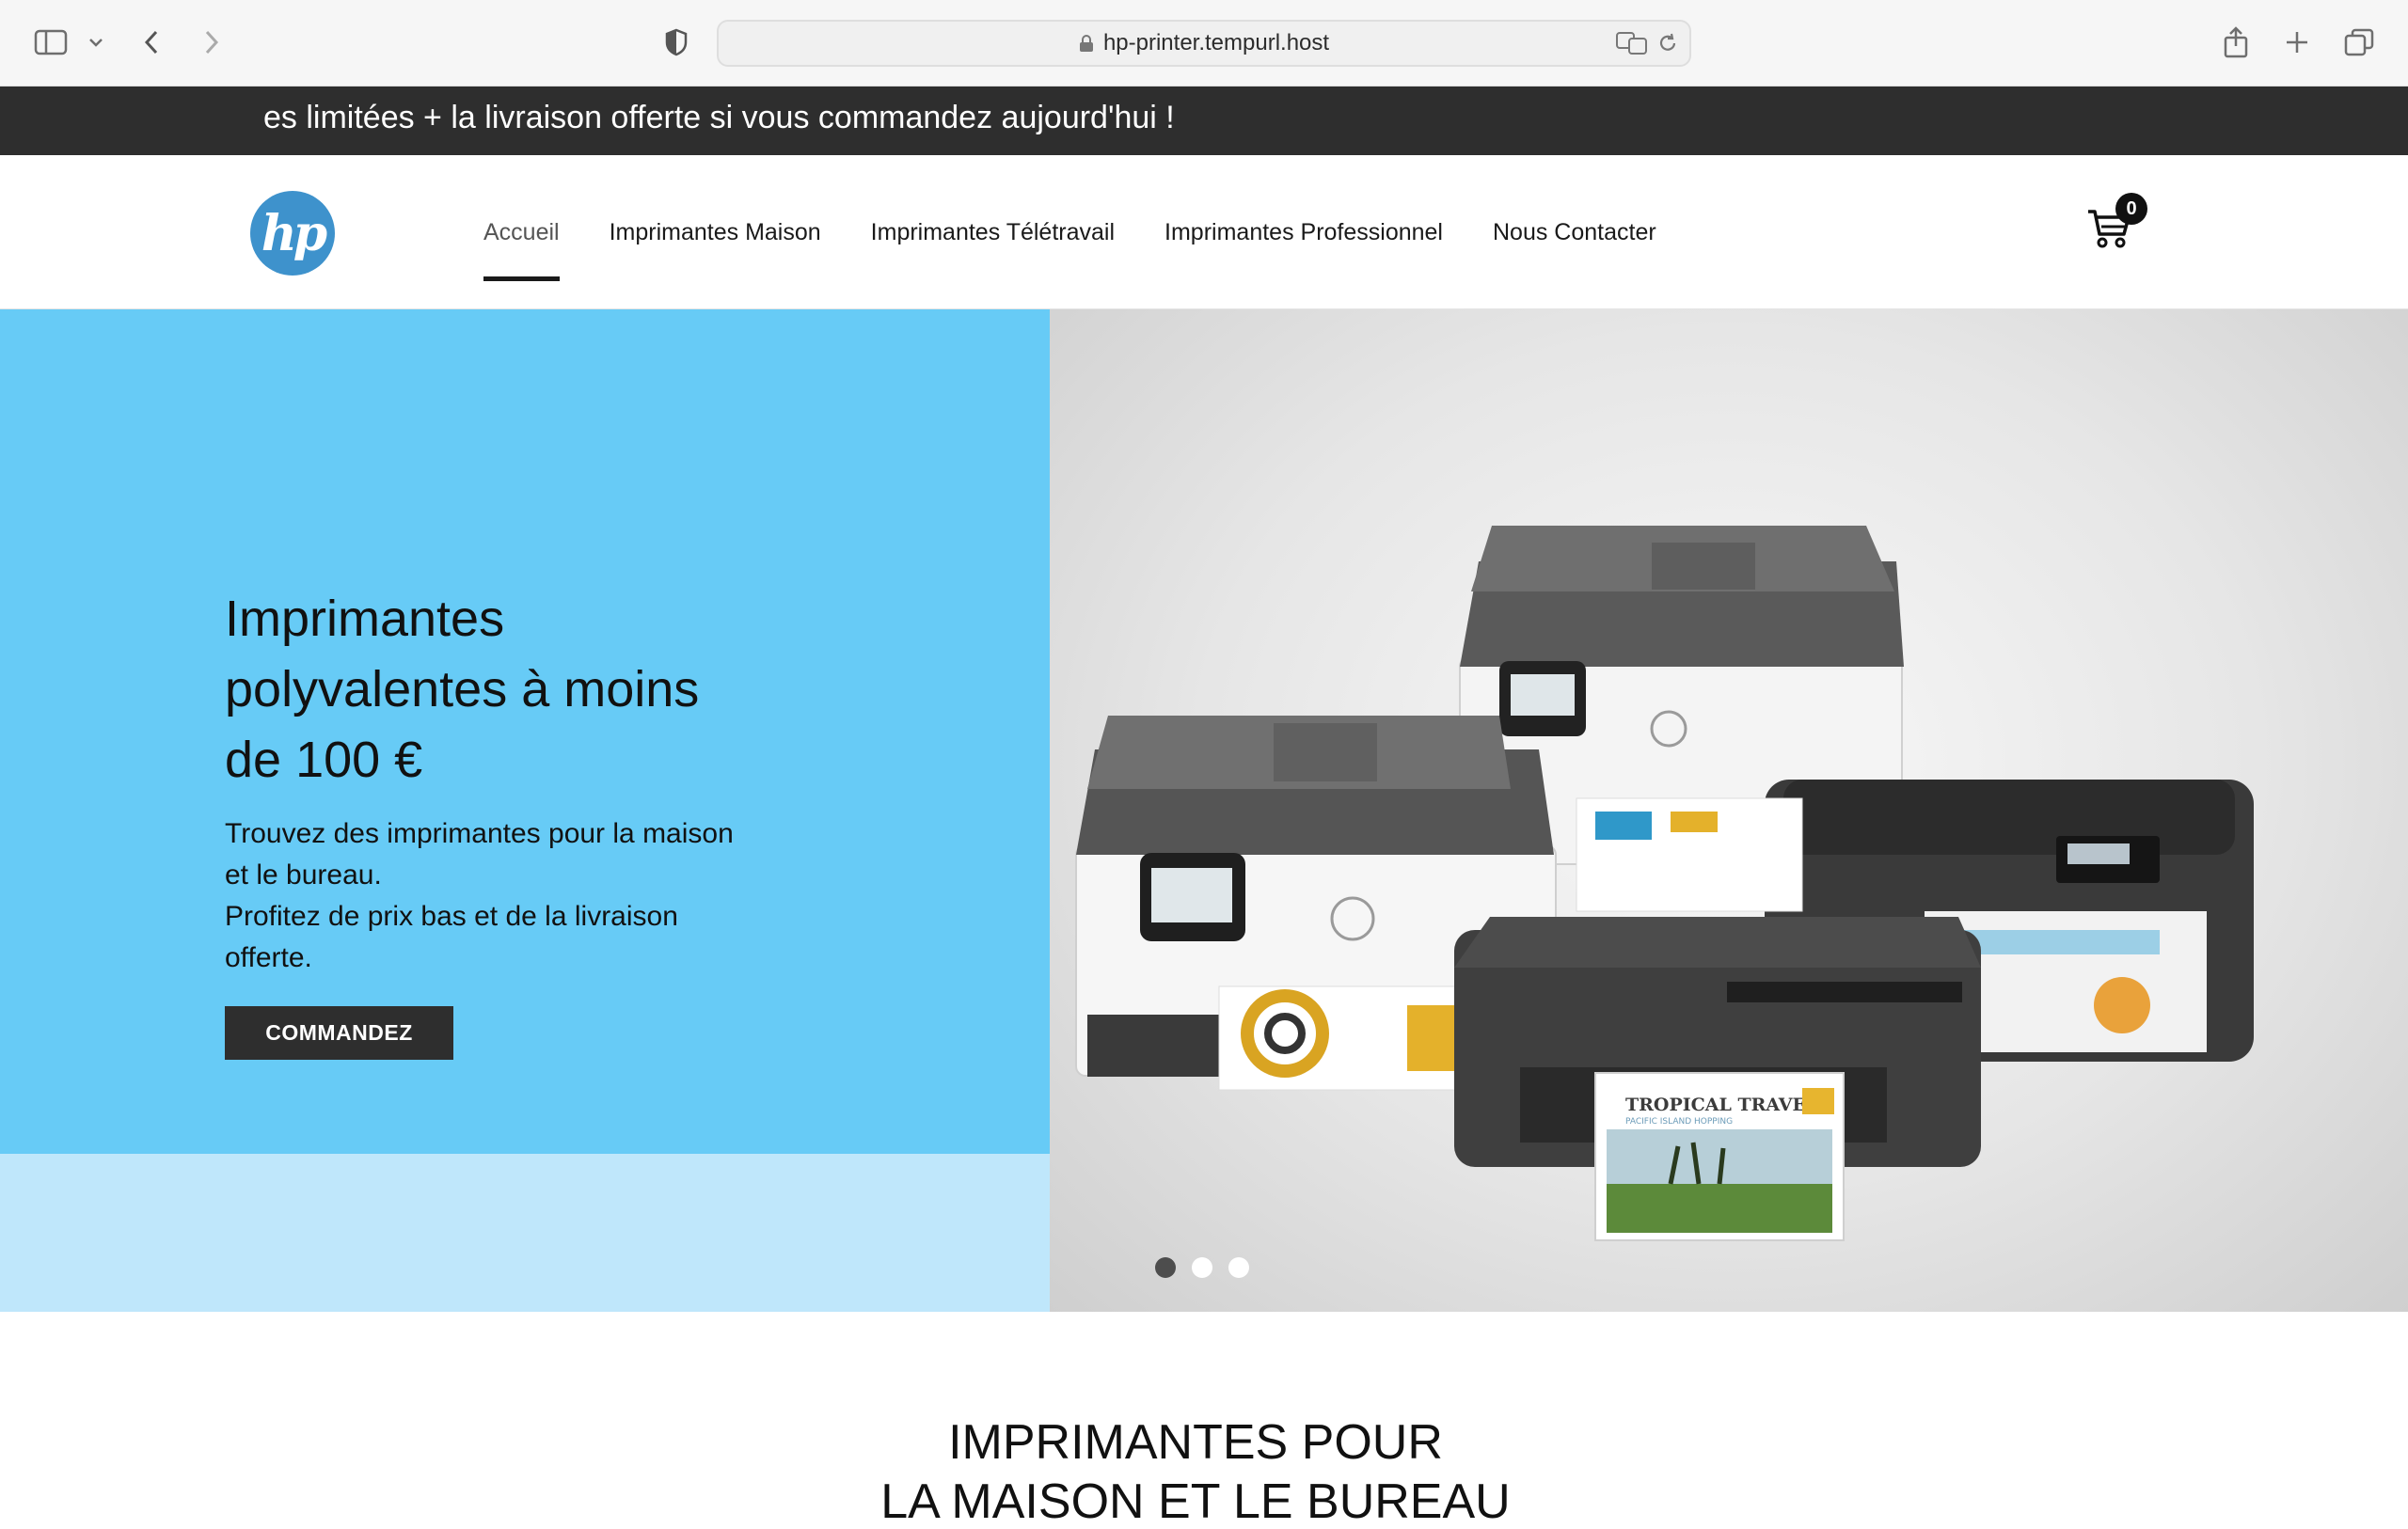  I want to click on slider-dots, so click(1202, 1267).